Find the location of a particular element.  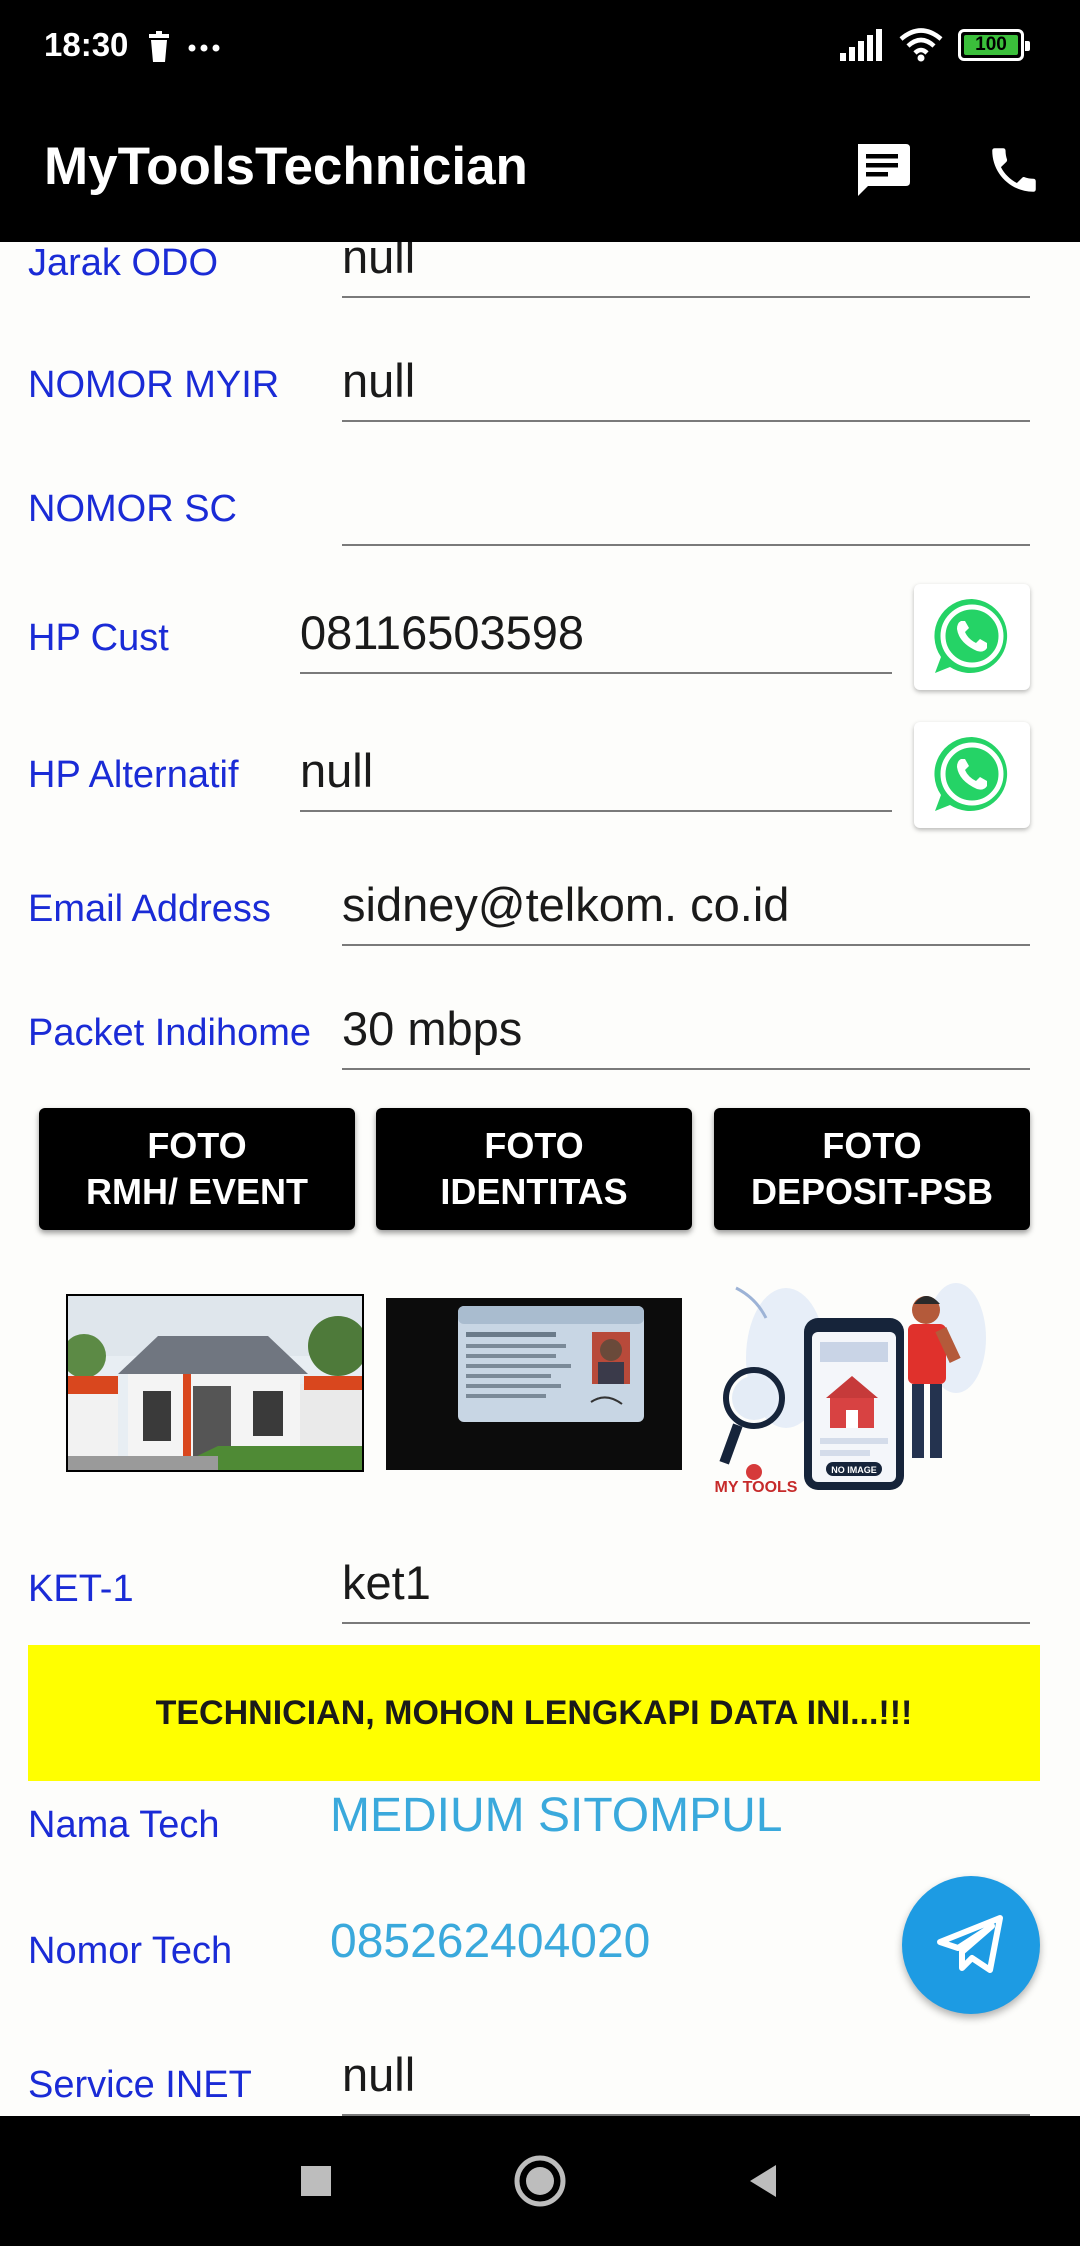

email-field: sidney@telkom. co.id is located at coordinates (686, 911).